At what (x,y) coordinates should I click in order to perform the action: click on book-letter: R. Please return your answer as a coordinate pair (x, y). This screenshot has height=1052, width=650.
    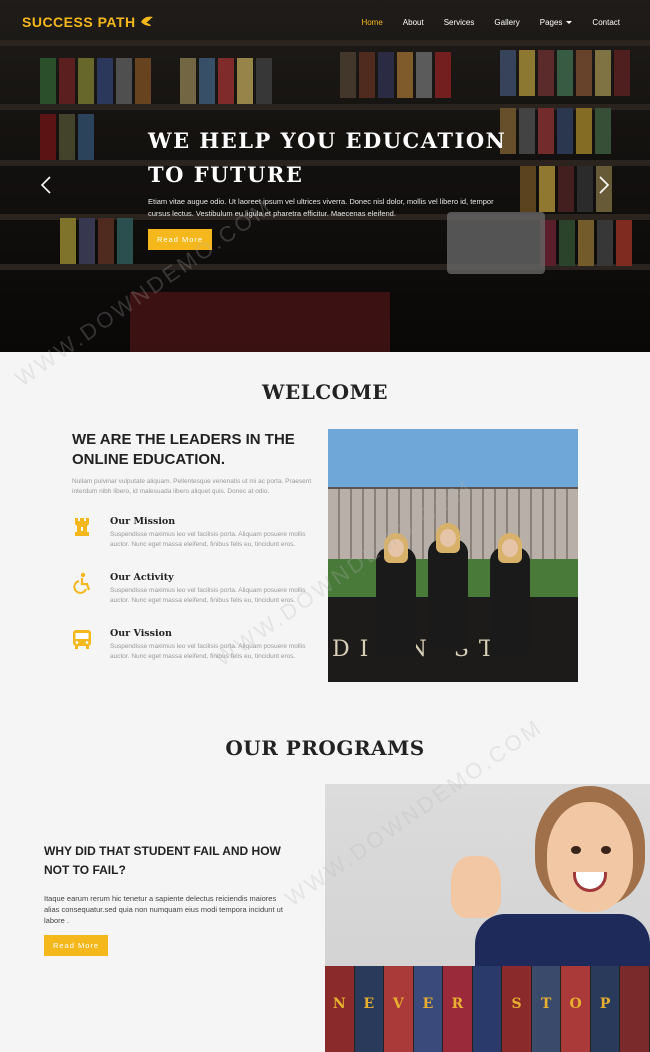
    Looking at the image, I should click on (457, 1004).